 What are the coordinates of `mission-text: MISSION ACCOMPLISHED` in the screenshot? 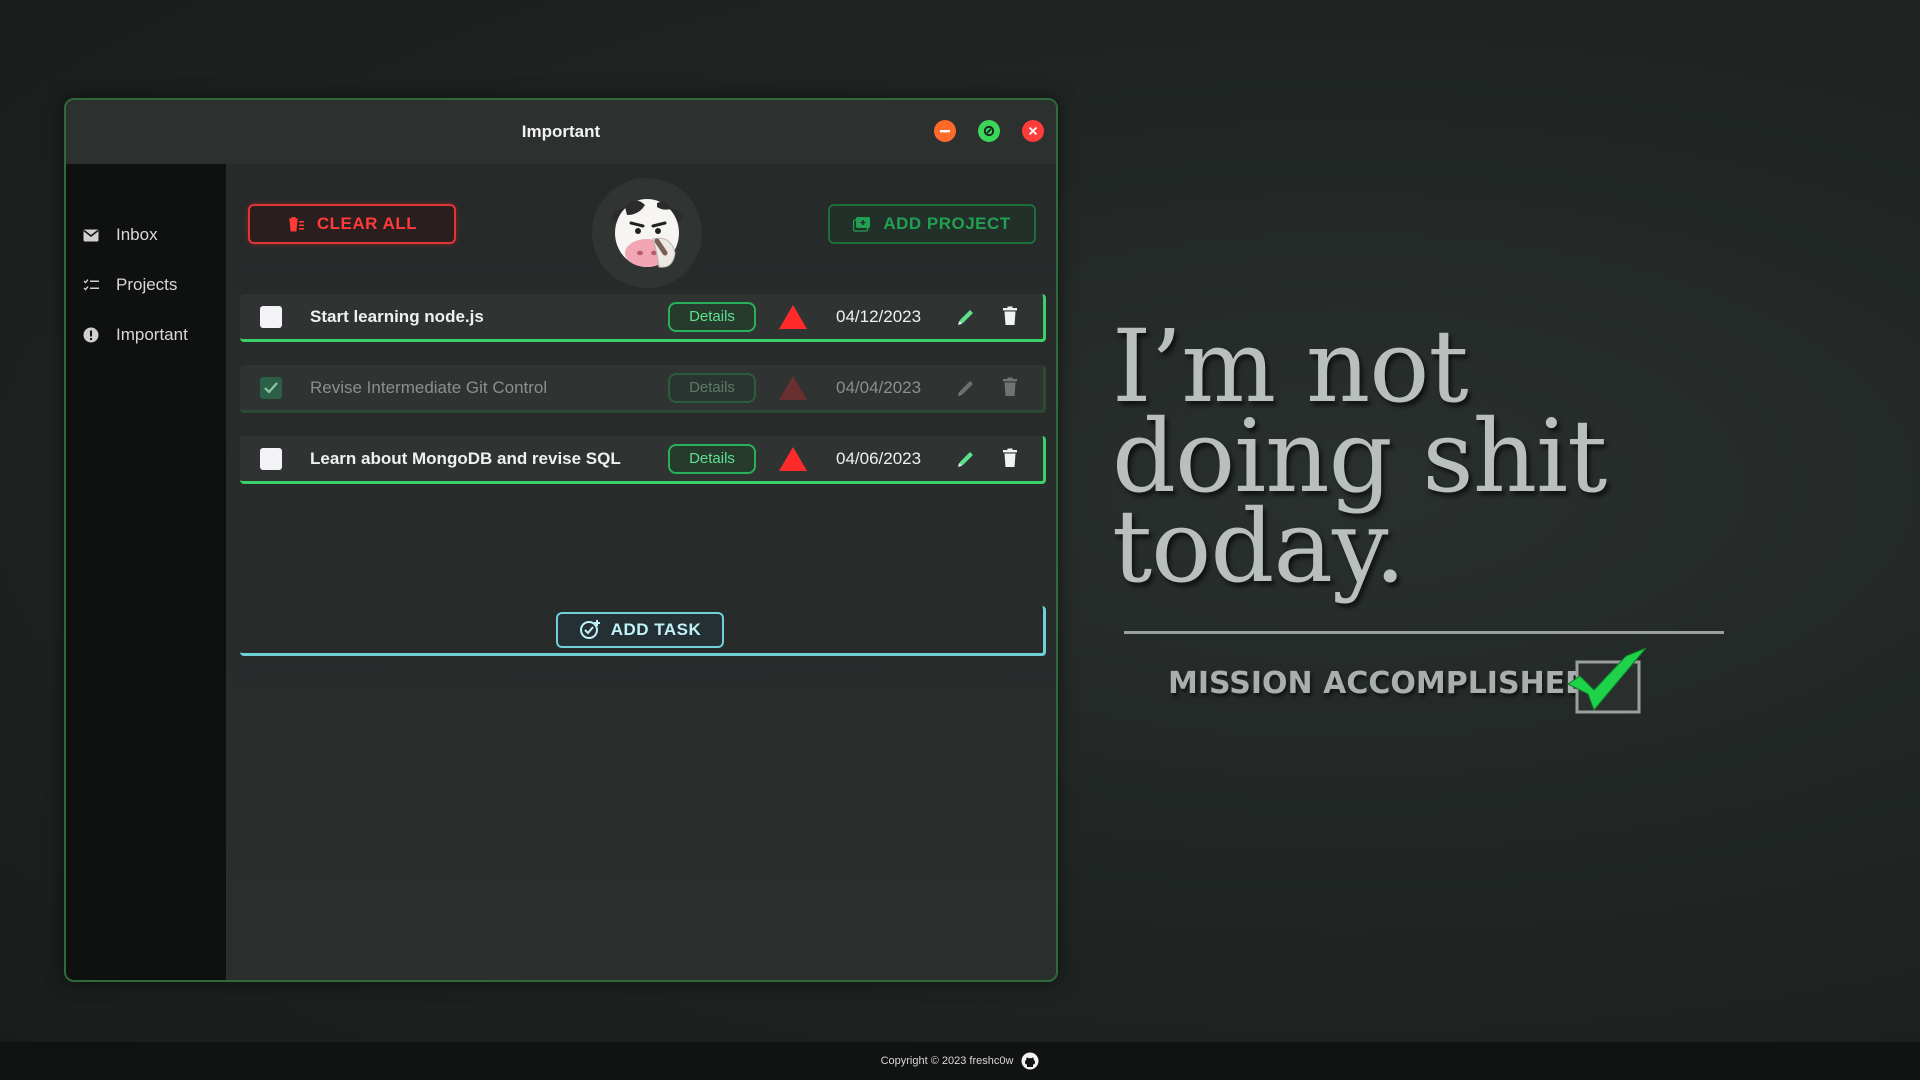 It's located at (1379, 683).